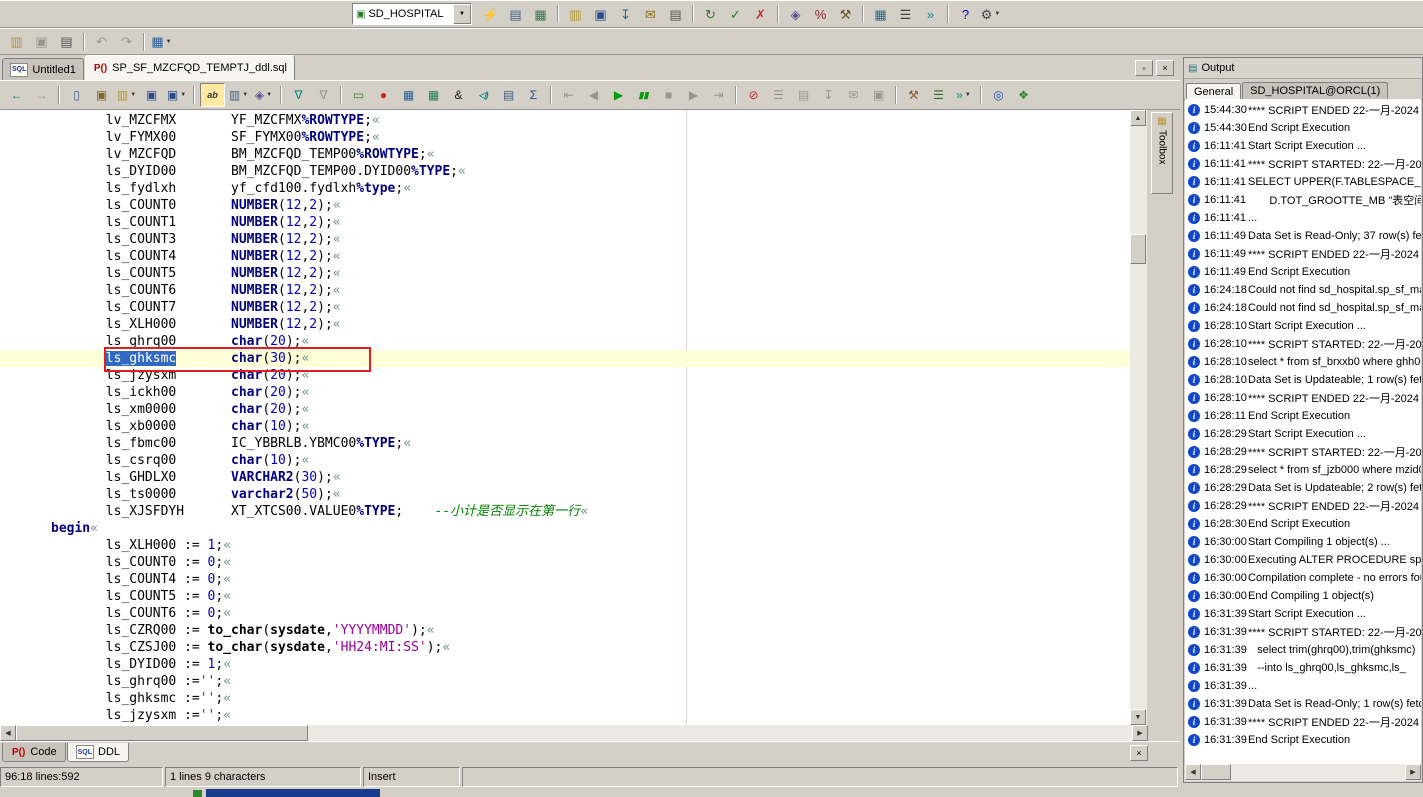  I want to click on last-record-icon: ⇥, so click(718, 95).